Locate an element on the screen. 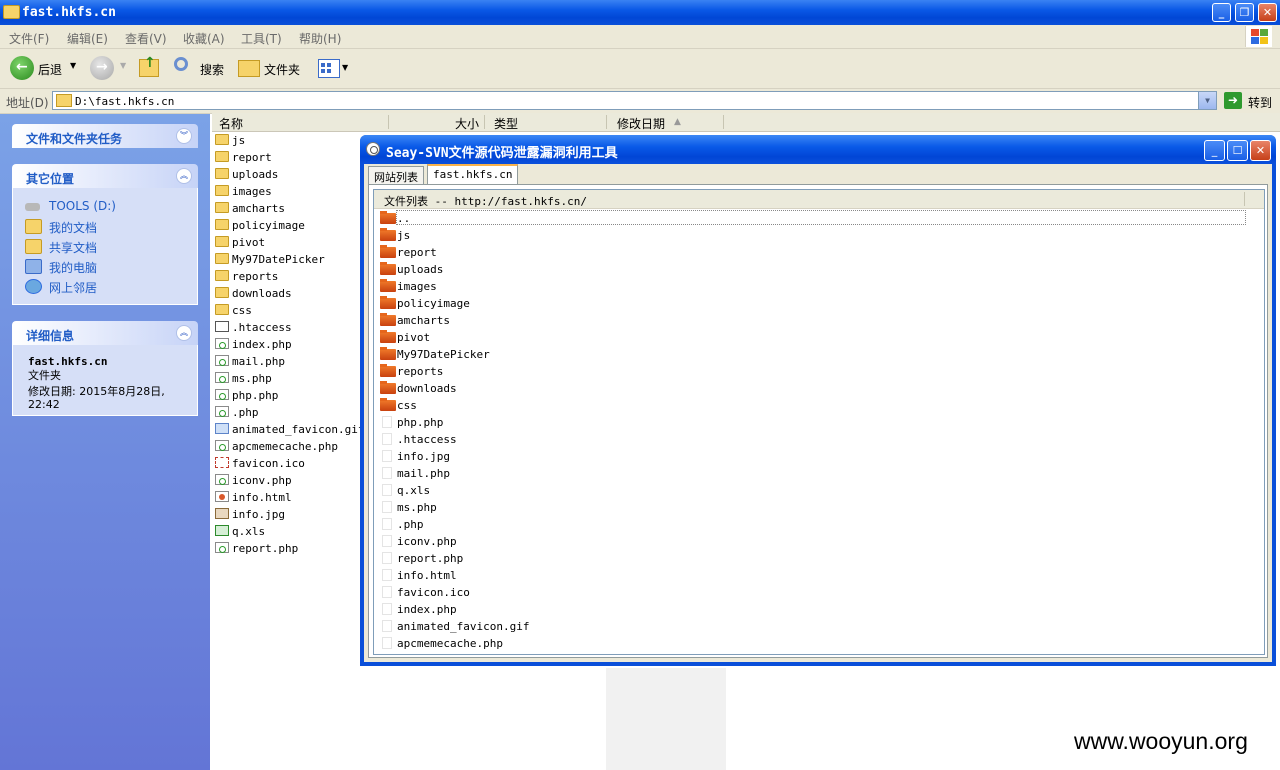 This screenshot has height=770, width=1280. network-icon is located at coordinates (33, 286).